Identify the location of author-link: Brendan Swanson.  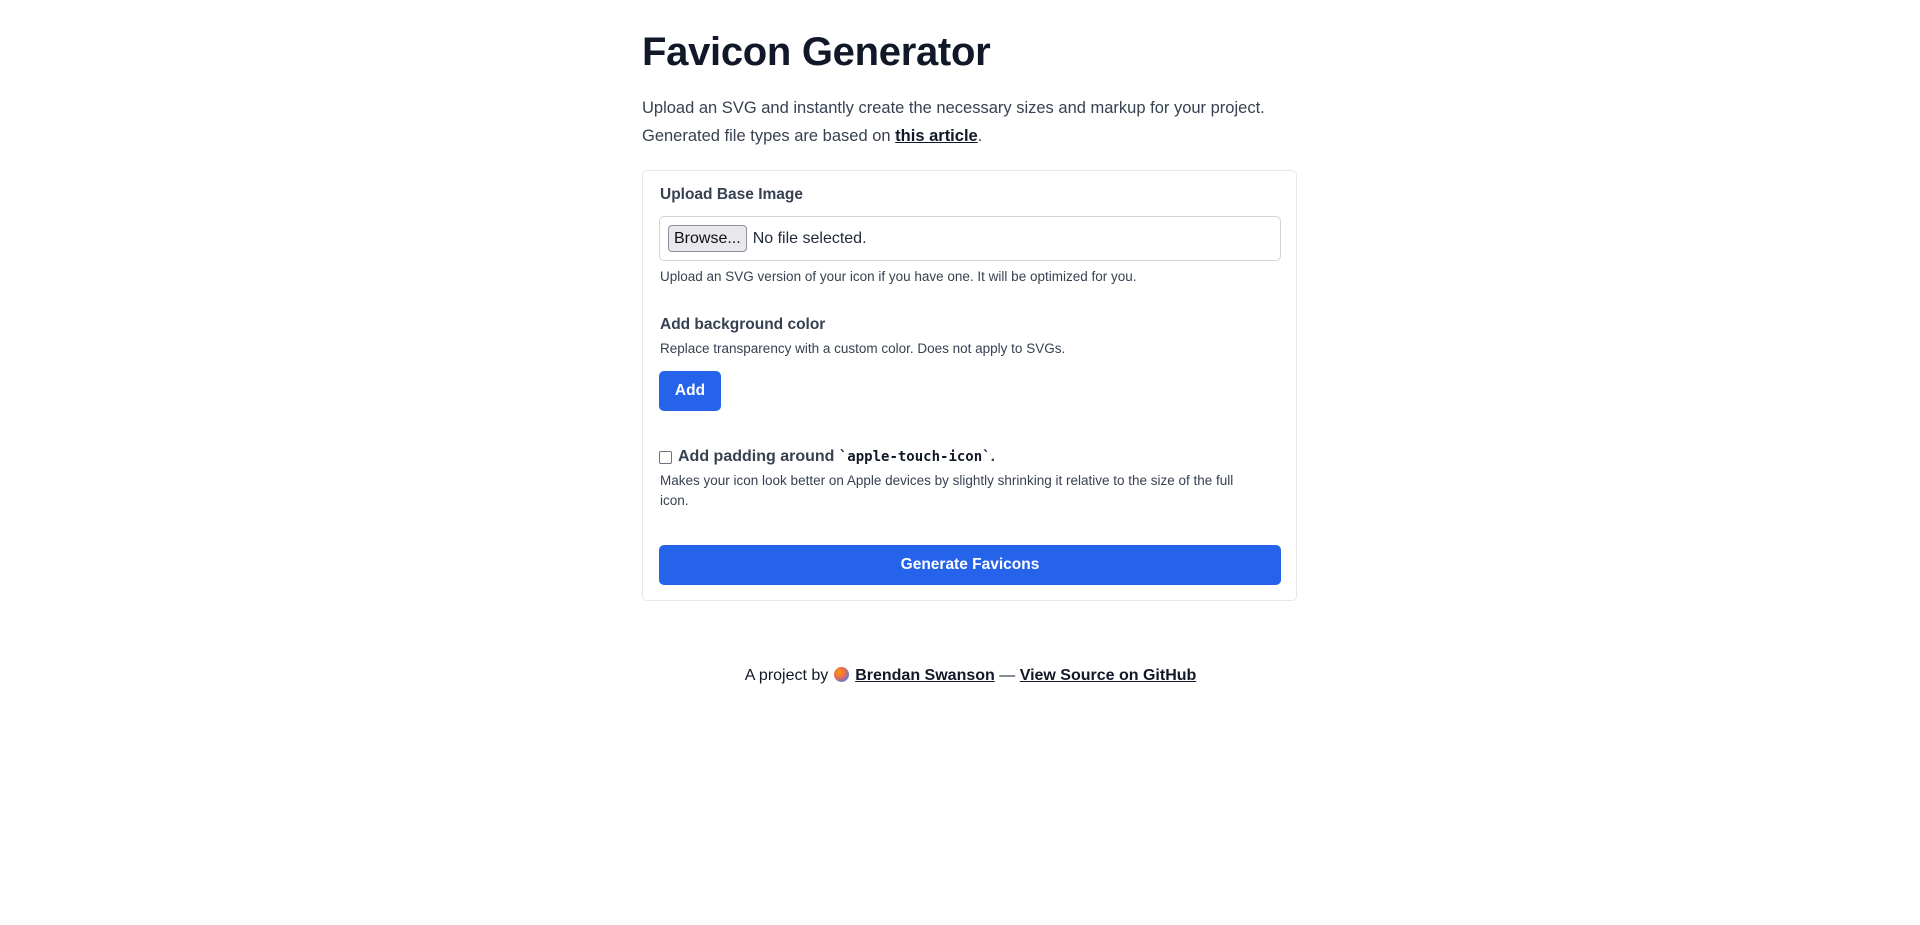
(925, 675).